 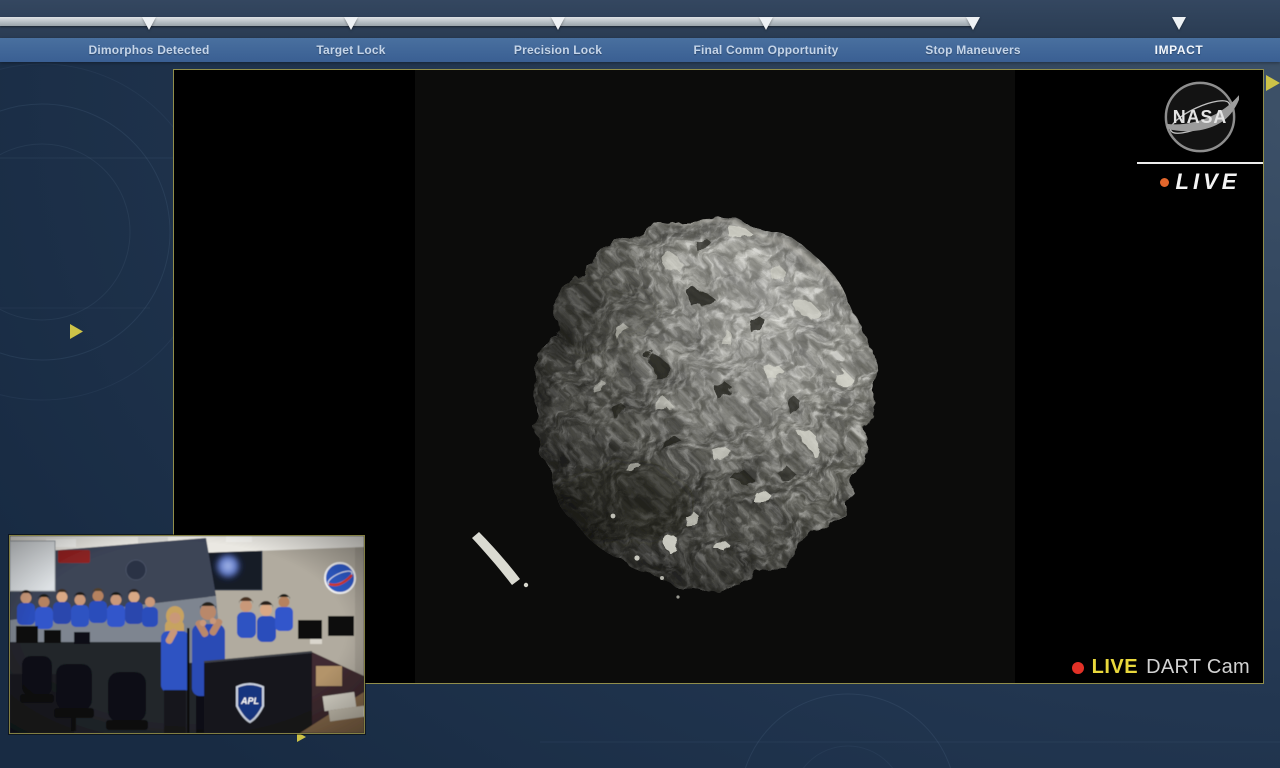 I want to click on milestone-label-precision-lock: Precision Lock, so click(x=558, y=50).